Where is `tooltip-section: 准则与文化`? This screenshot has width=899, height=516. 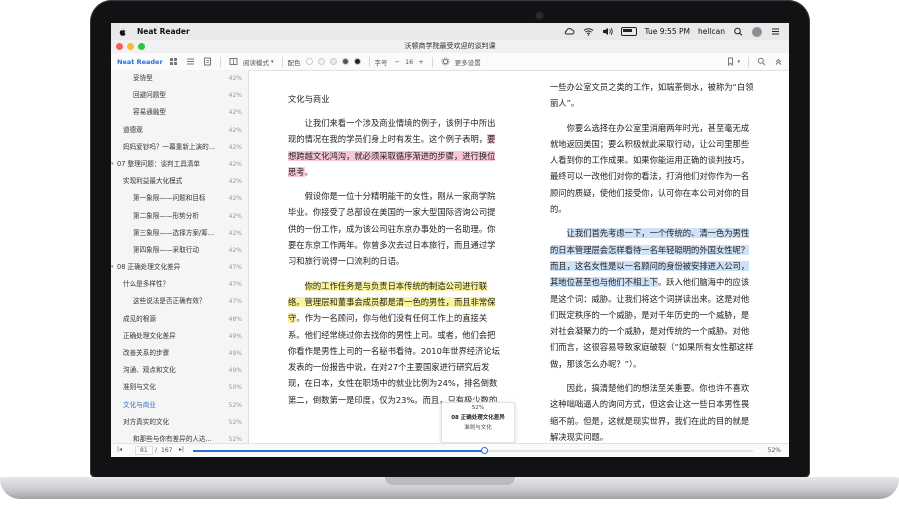
tooltip-section: 准则与文化 is located at coordinates (478, 428).